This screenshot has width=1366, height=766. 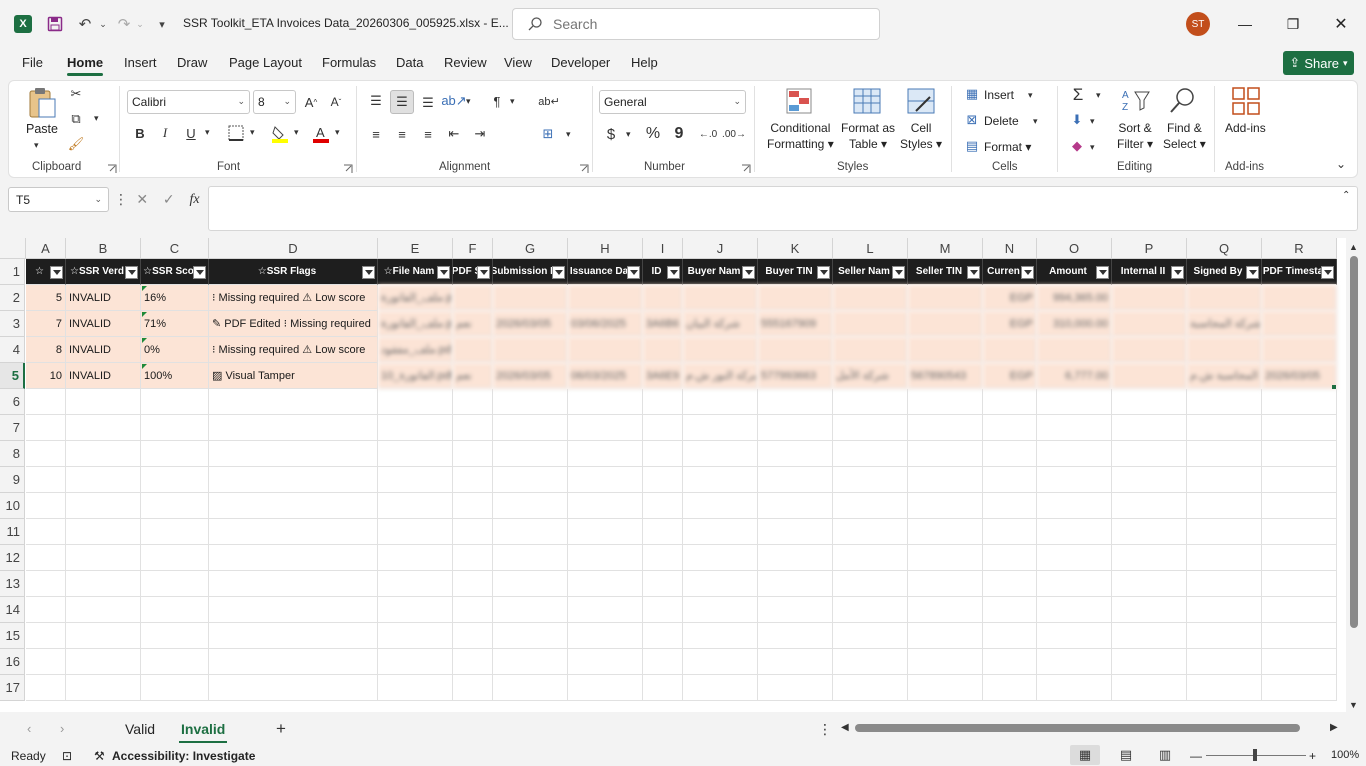 I want to click on clear-icon: ◆, so click(x=1077, y=146).